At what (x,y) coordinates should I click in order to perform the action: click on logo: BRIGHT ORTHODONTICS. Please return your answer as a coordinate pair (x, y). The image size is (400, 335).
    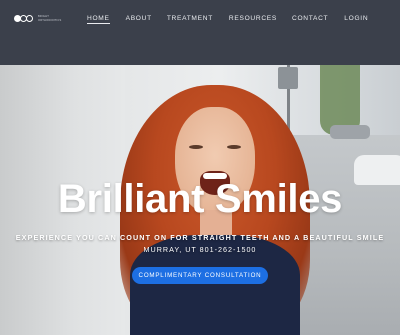
    Looking at the image, I should click on (37, 18).